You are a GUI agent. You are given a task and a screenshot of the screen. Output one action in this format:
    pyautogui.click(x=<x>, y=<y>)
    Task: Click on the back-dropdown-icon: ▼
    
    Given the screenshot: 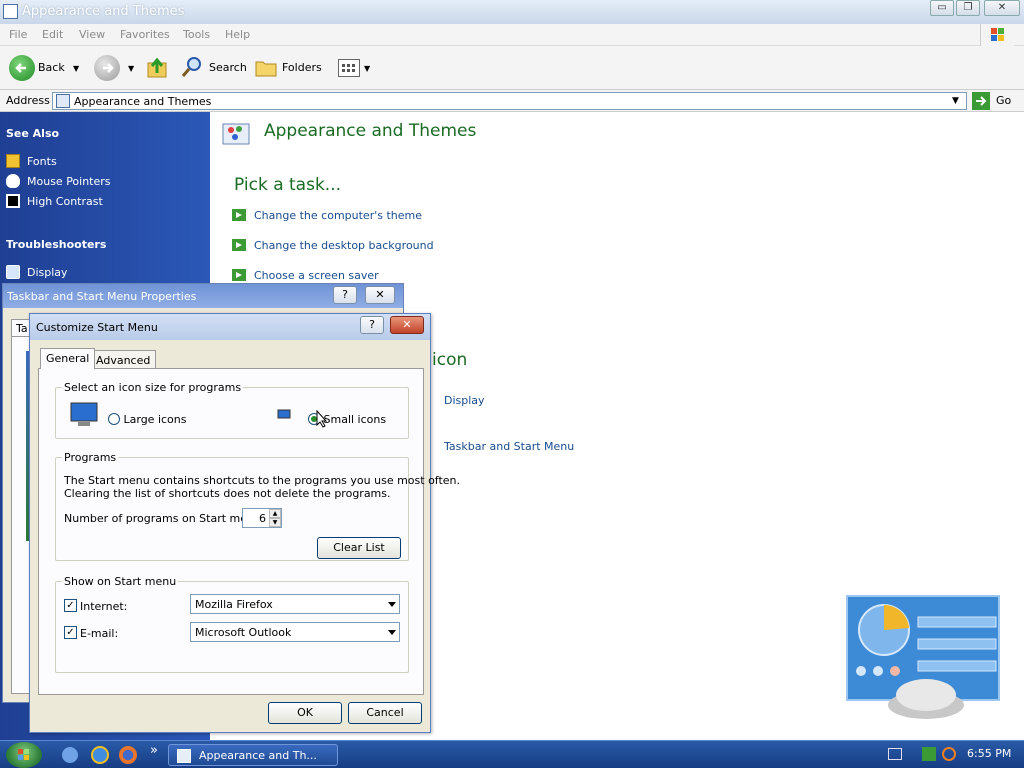 What is the action you would take?
    pyautogui.click(x=76, y=68)
    